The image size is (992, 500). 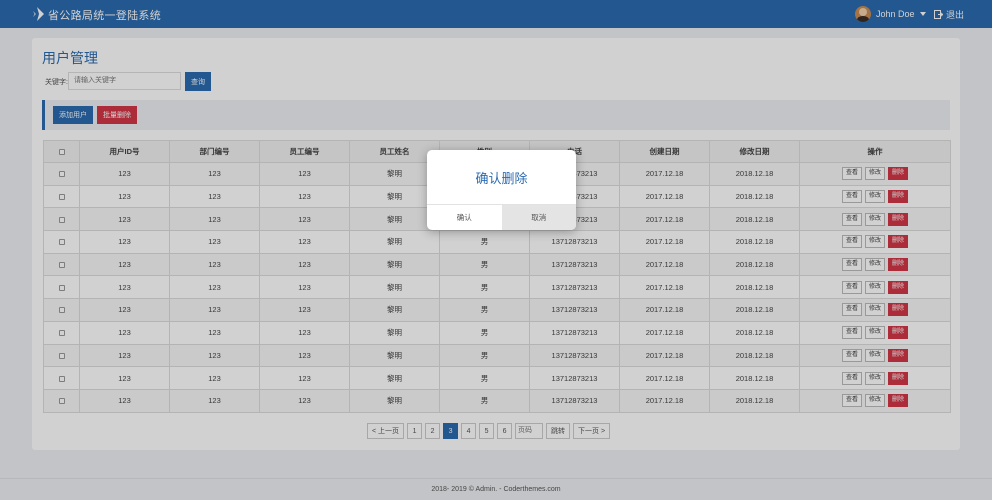 I want to click on cancel-button: 取消, so click(x=538, y=217).